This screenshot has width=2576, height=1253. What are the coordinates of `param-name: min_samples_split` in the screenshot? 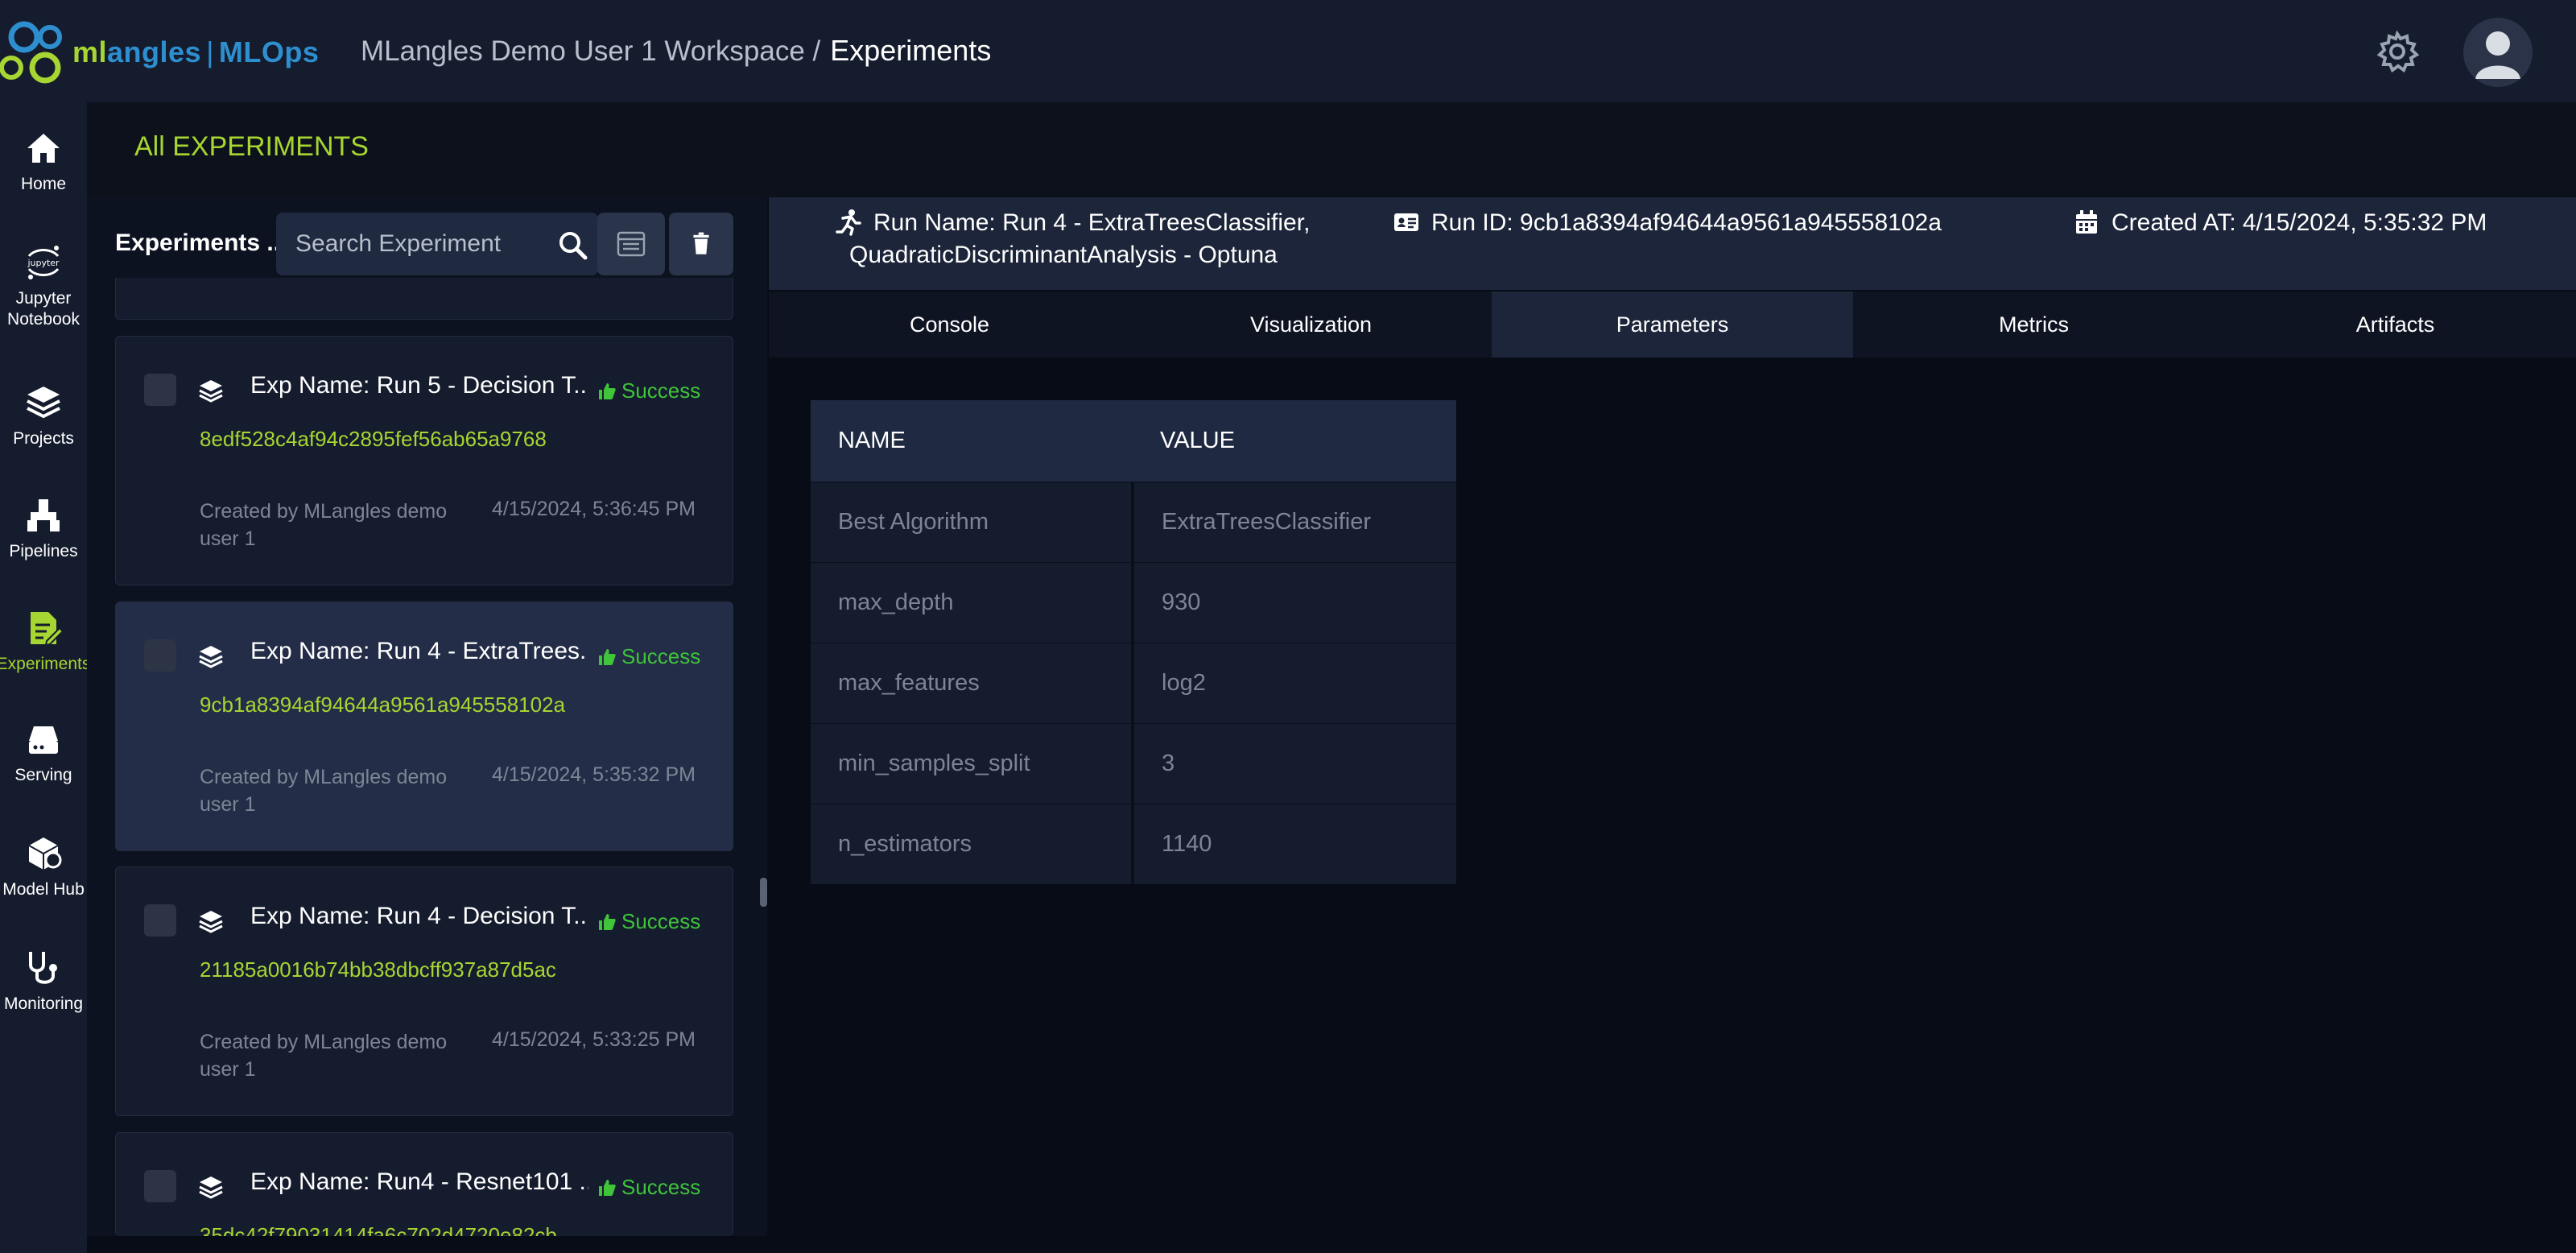 It's located at (972, 763).